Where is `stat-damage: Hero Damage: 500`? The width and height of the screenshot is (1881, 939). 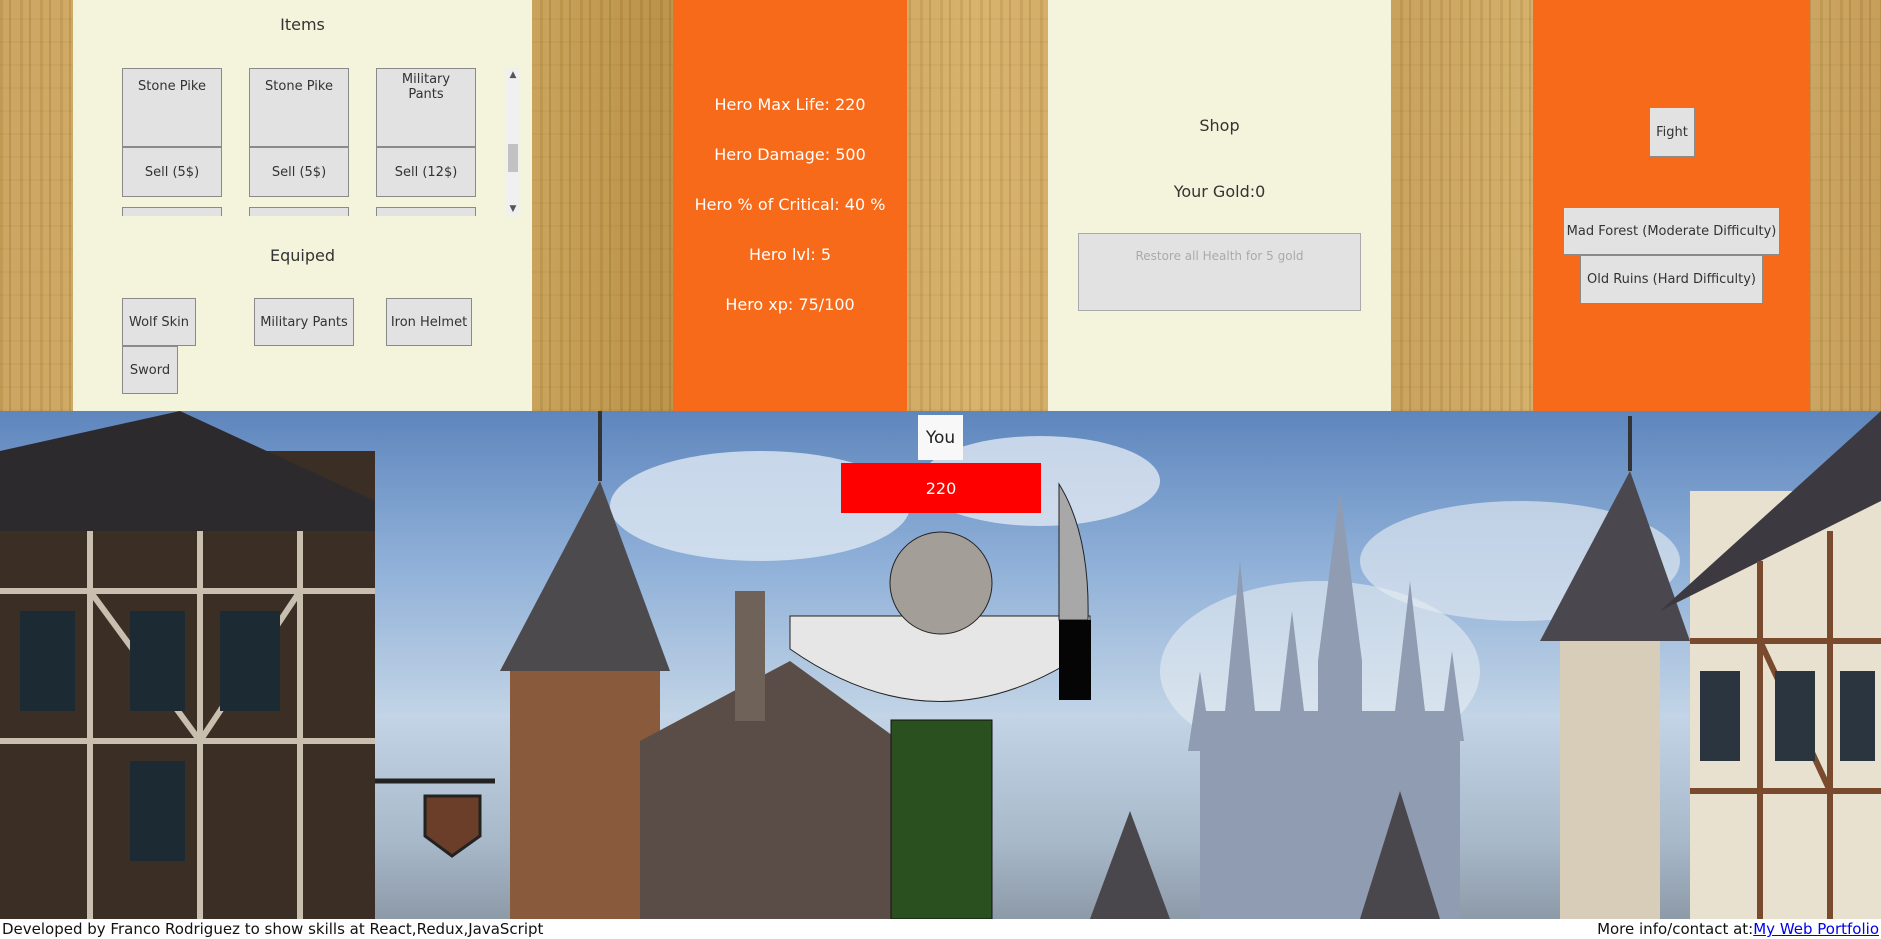 stat-damage: Hero Damage: 500 is located at coordinates (790, 154).